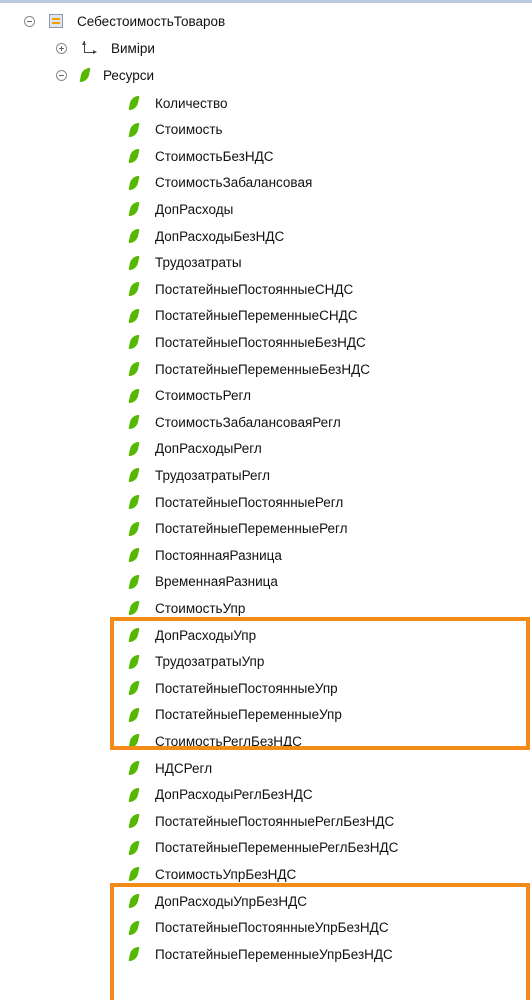 This screenshot has width=532, height=1000. I want to click on tree-node-label: Виміри, so click(133, 48).